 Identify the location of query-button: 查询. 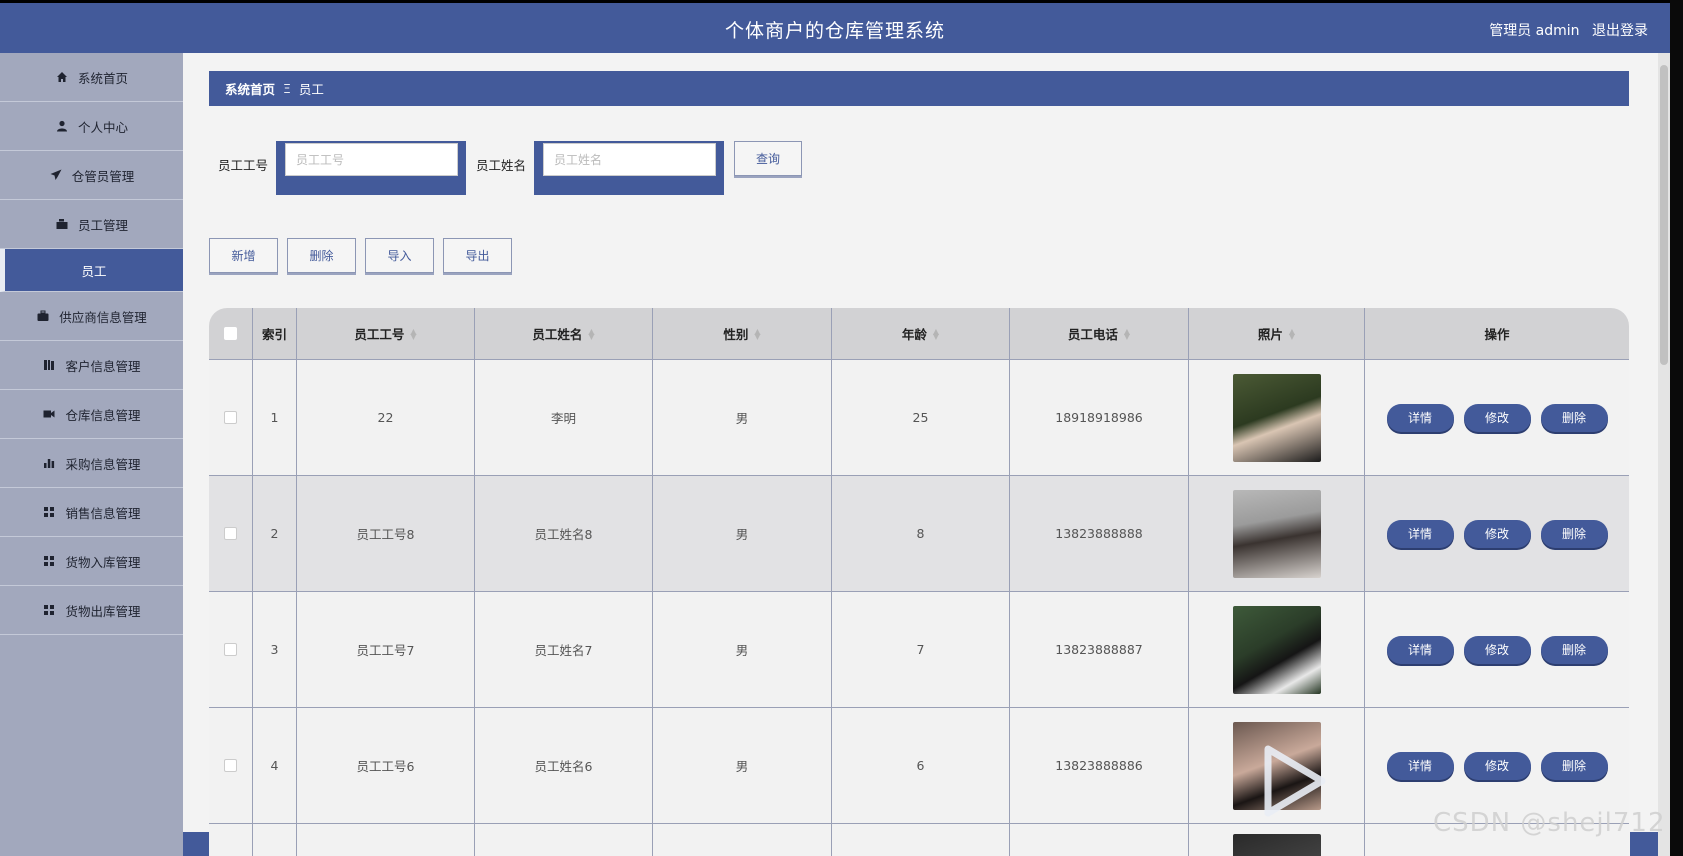
(768, 158).